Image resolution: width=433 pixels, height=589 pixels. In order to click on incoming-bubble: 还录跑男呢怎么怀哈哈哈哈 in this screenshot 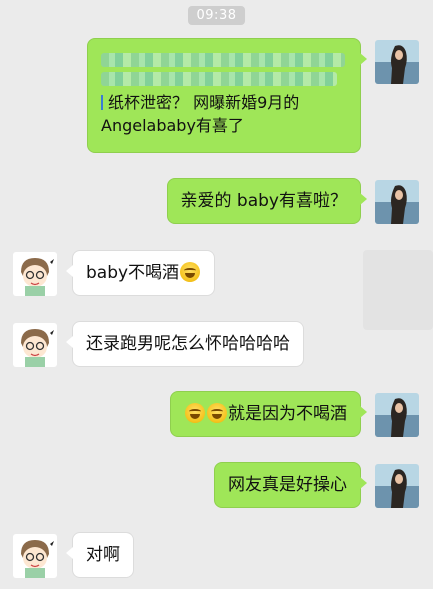, I will do `click(185, 344)`.